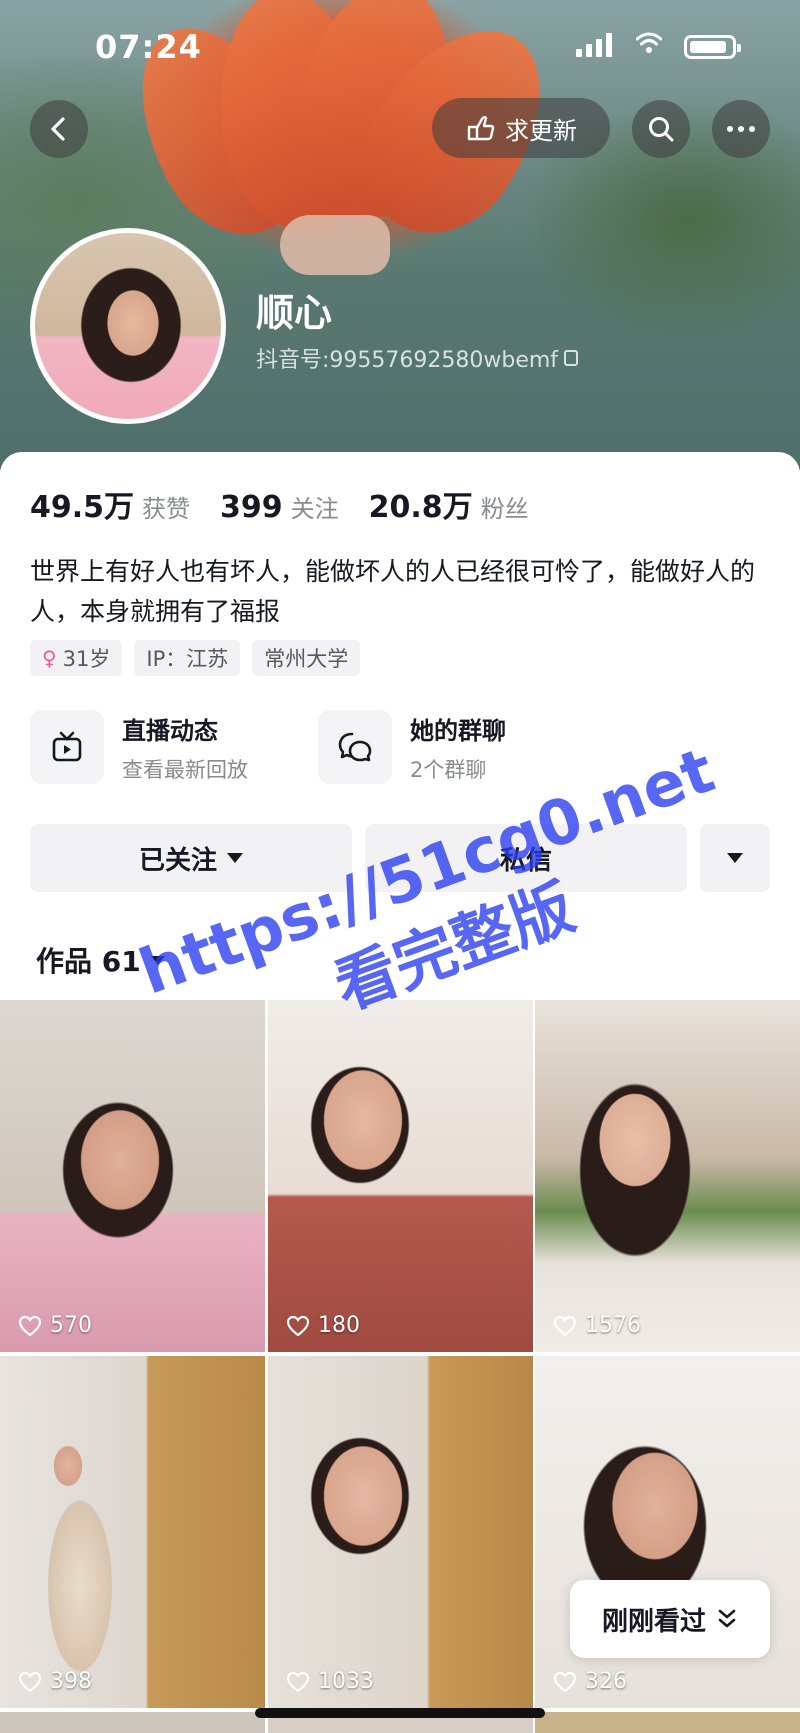  I want to click on quick-link-title: 直播动态, so click(170, 730).